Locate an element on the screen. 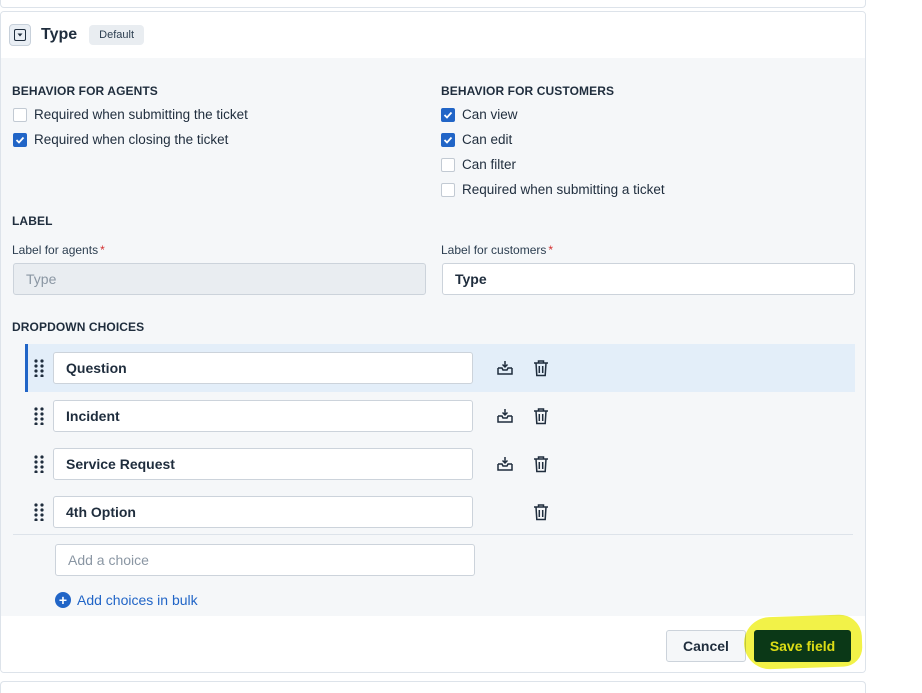 This screenshot has height=693, width=922. dropdown-icon is located at coordinates (20, 35).